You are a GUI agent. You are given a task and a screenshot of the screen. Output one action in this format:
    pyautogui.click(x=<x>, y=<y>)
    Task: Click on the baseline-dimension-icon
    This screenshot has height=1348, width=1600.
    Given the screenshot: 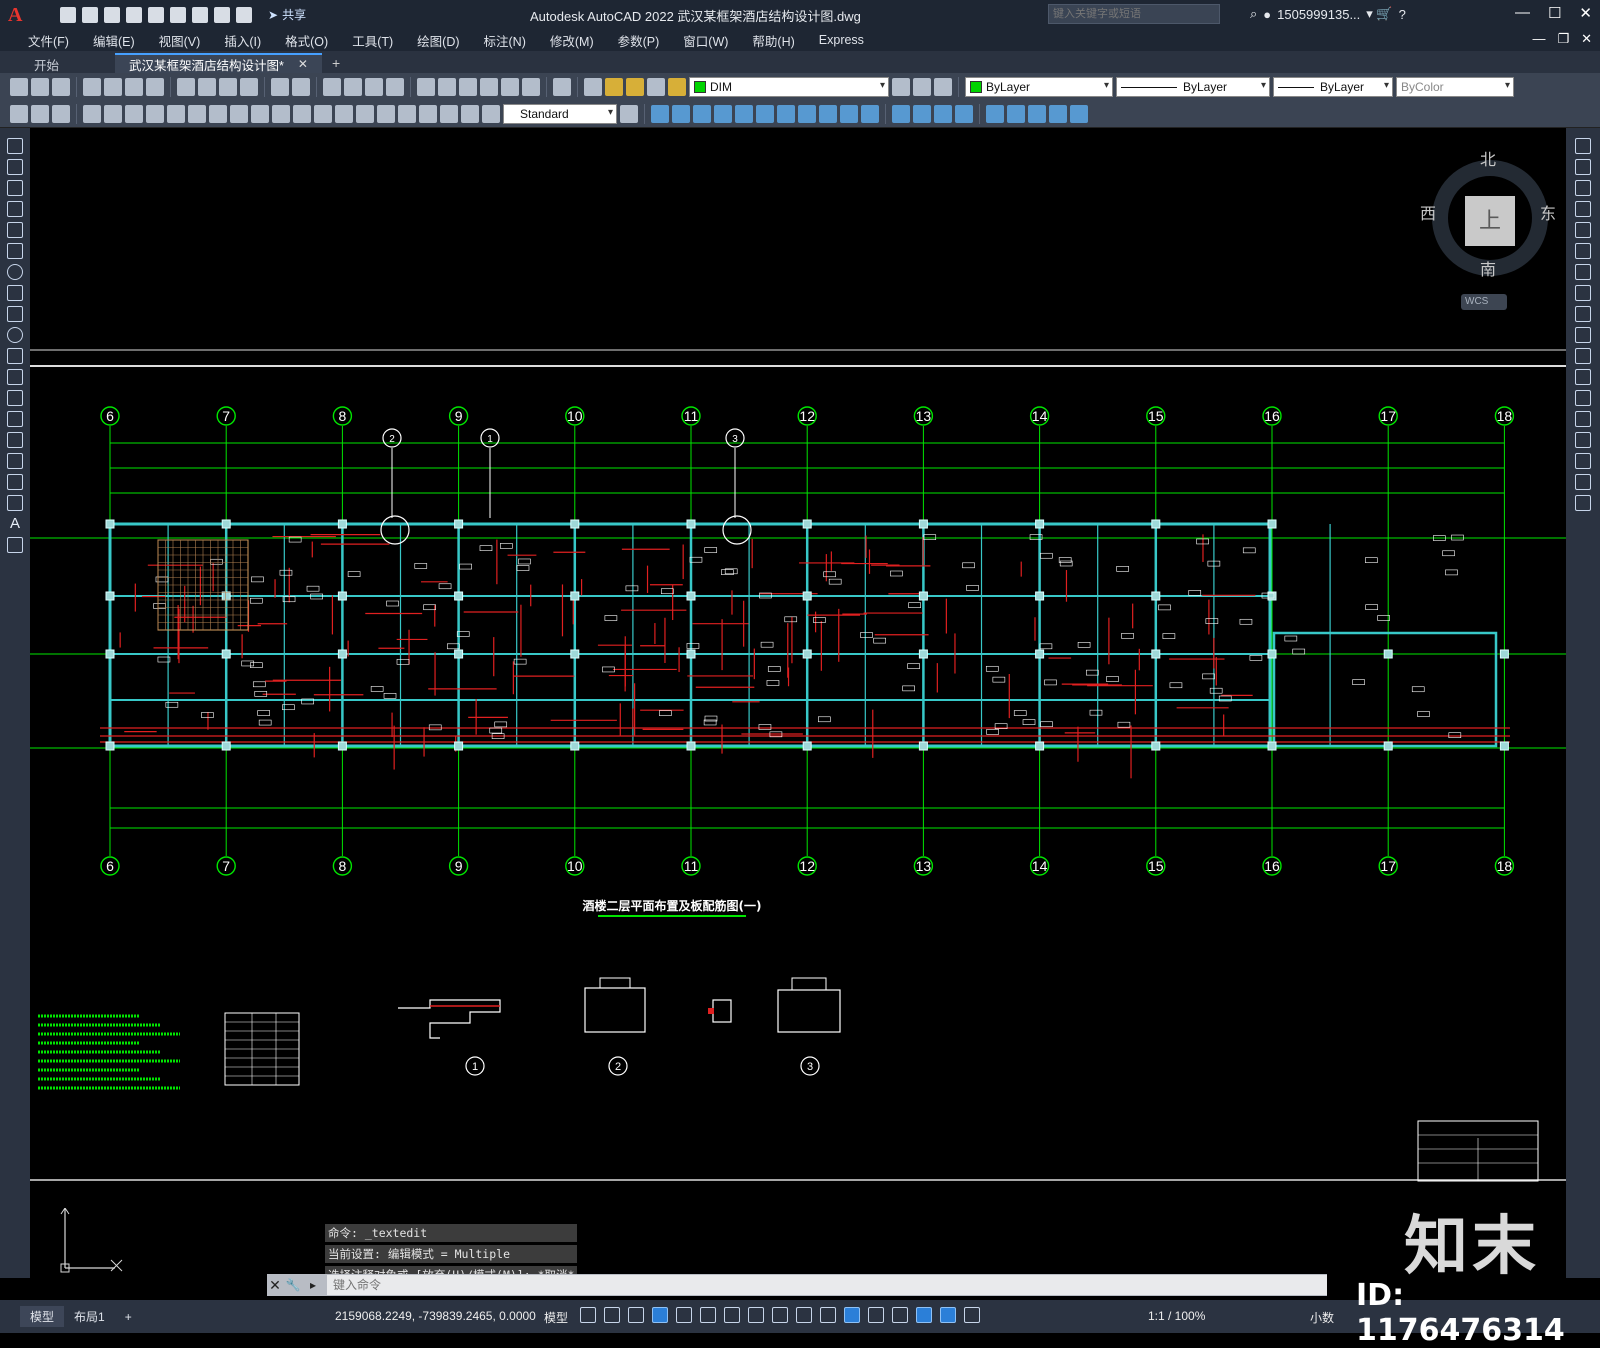 What is the action you would take?
    pyautogui.click(x=281, y=114)
    